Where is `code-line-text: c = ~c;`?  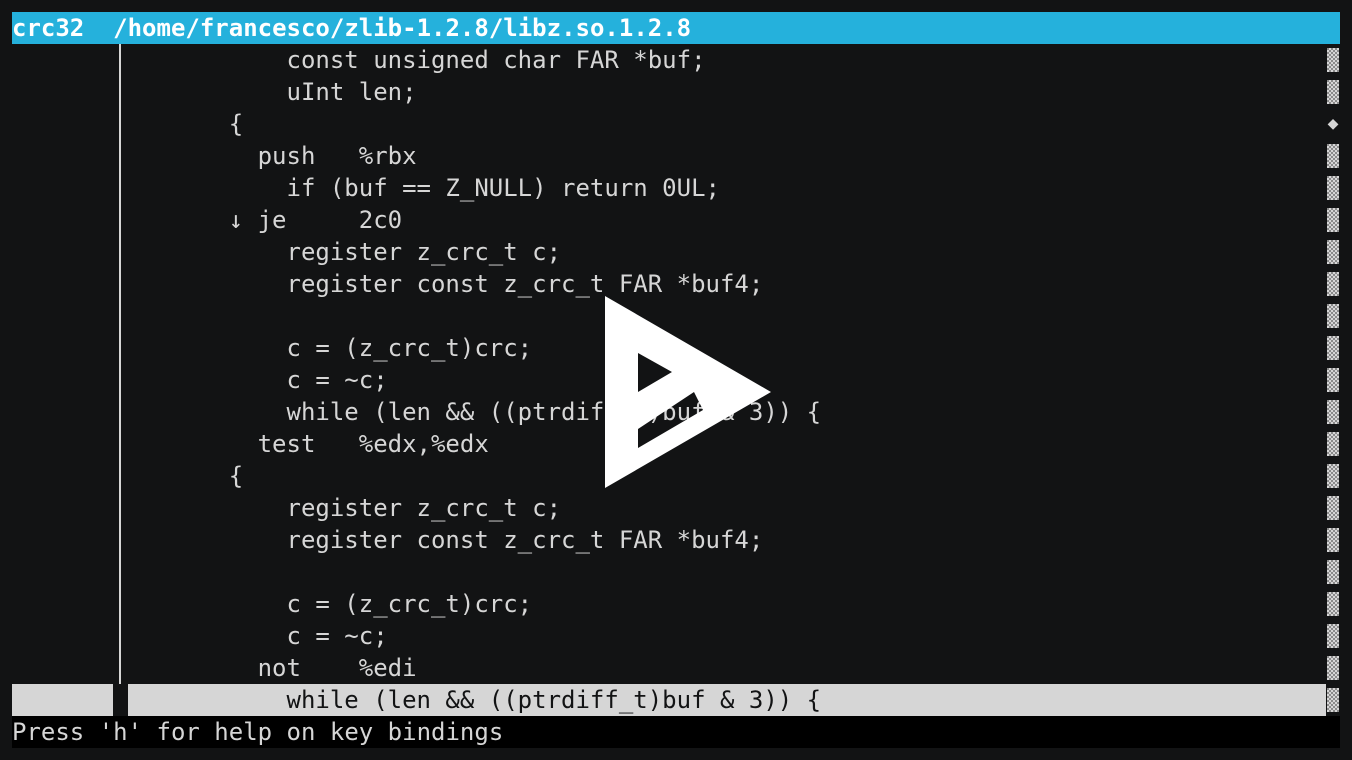
code-line-text: c = ~c; is located at coordinates (265, 380).